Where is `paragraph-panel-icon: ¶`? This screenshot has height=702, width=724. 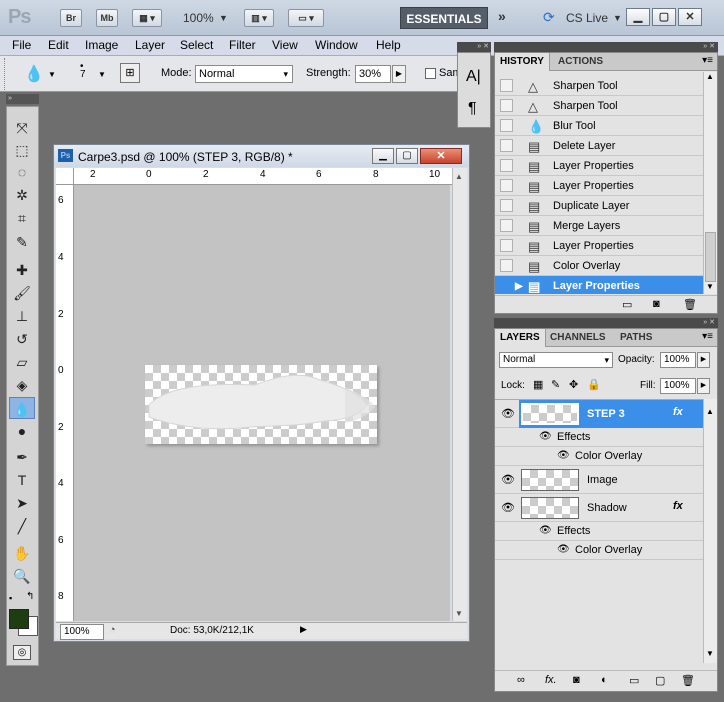
paragraph-panel-icon: ¶ is located at coordinates (472, 109).